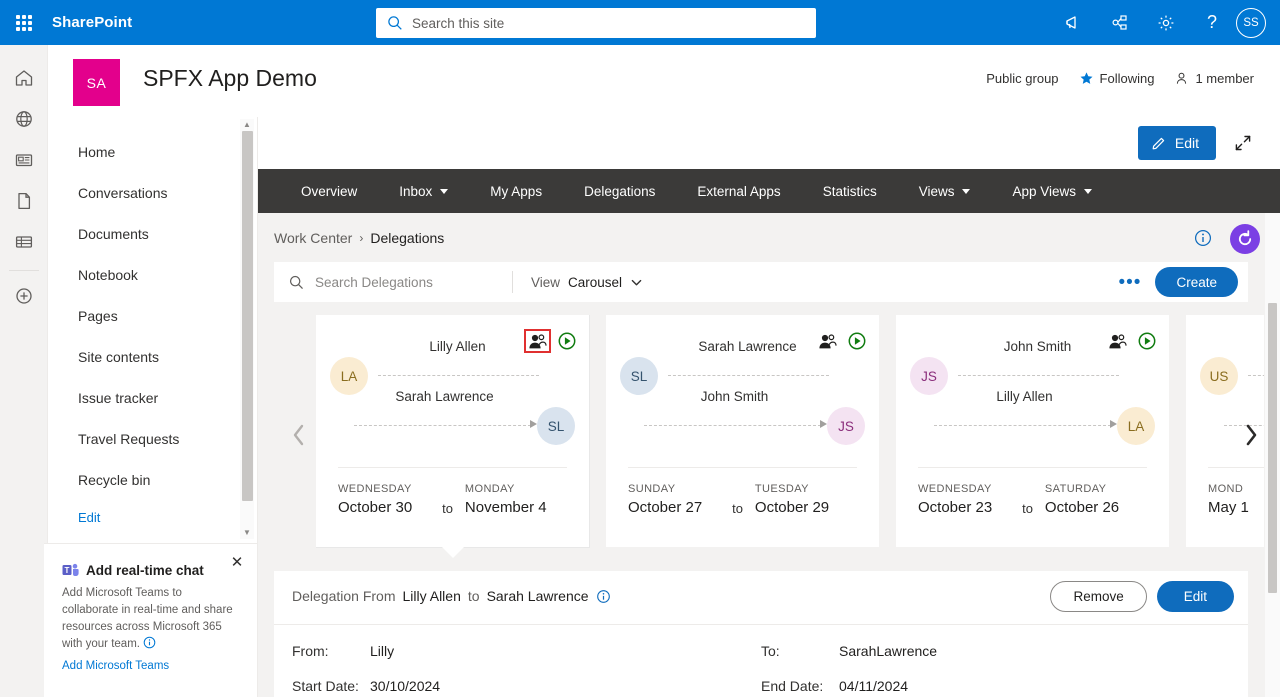 Image resolution: width=1280 pixels, height=697 pixels. Describe the element at coordinates (969, 499) in the screenshot. I see `card-start-date: WEDNESDAY October 23` at that location.